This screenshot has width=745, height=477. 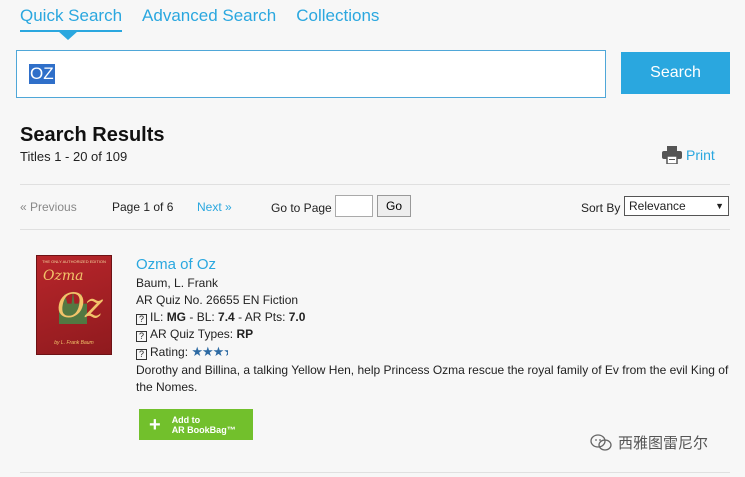 I want to click on il-label: IL:, so click(x=158, y=317).